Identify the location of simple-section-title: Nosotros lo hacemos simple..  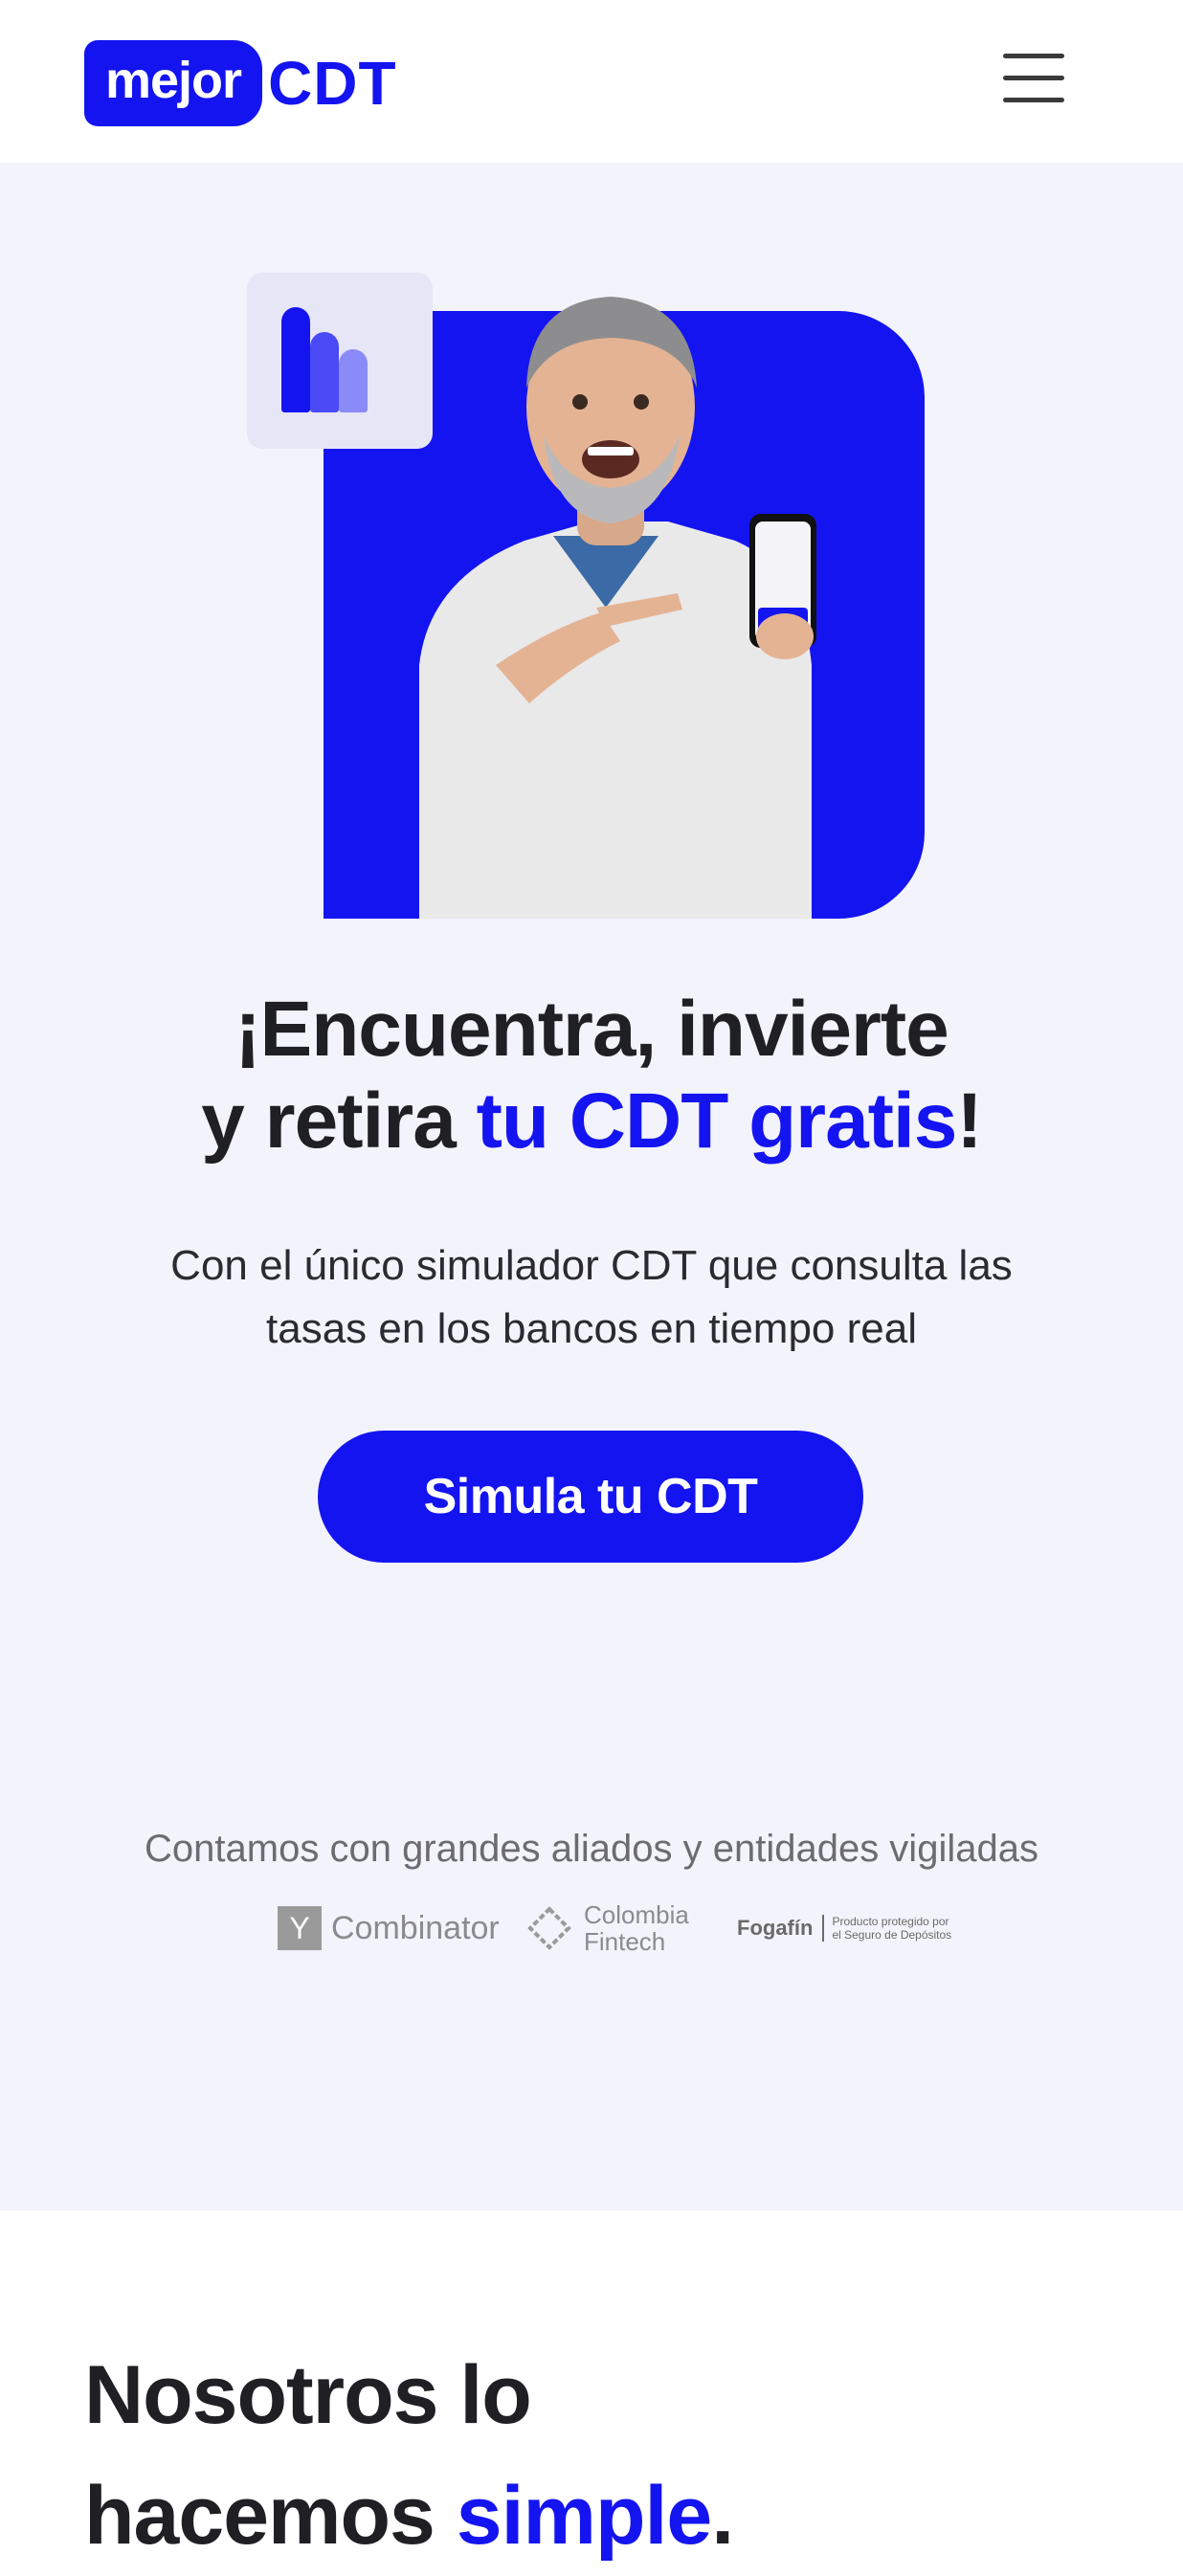
(562, 2455).